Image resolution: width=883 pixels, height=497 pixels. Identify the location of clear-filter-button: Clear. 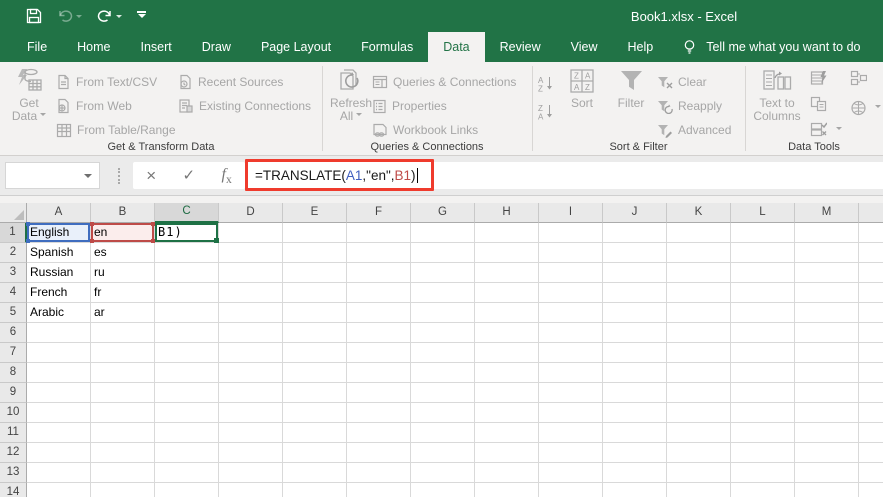
(682, 82).